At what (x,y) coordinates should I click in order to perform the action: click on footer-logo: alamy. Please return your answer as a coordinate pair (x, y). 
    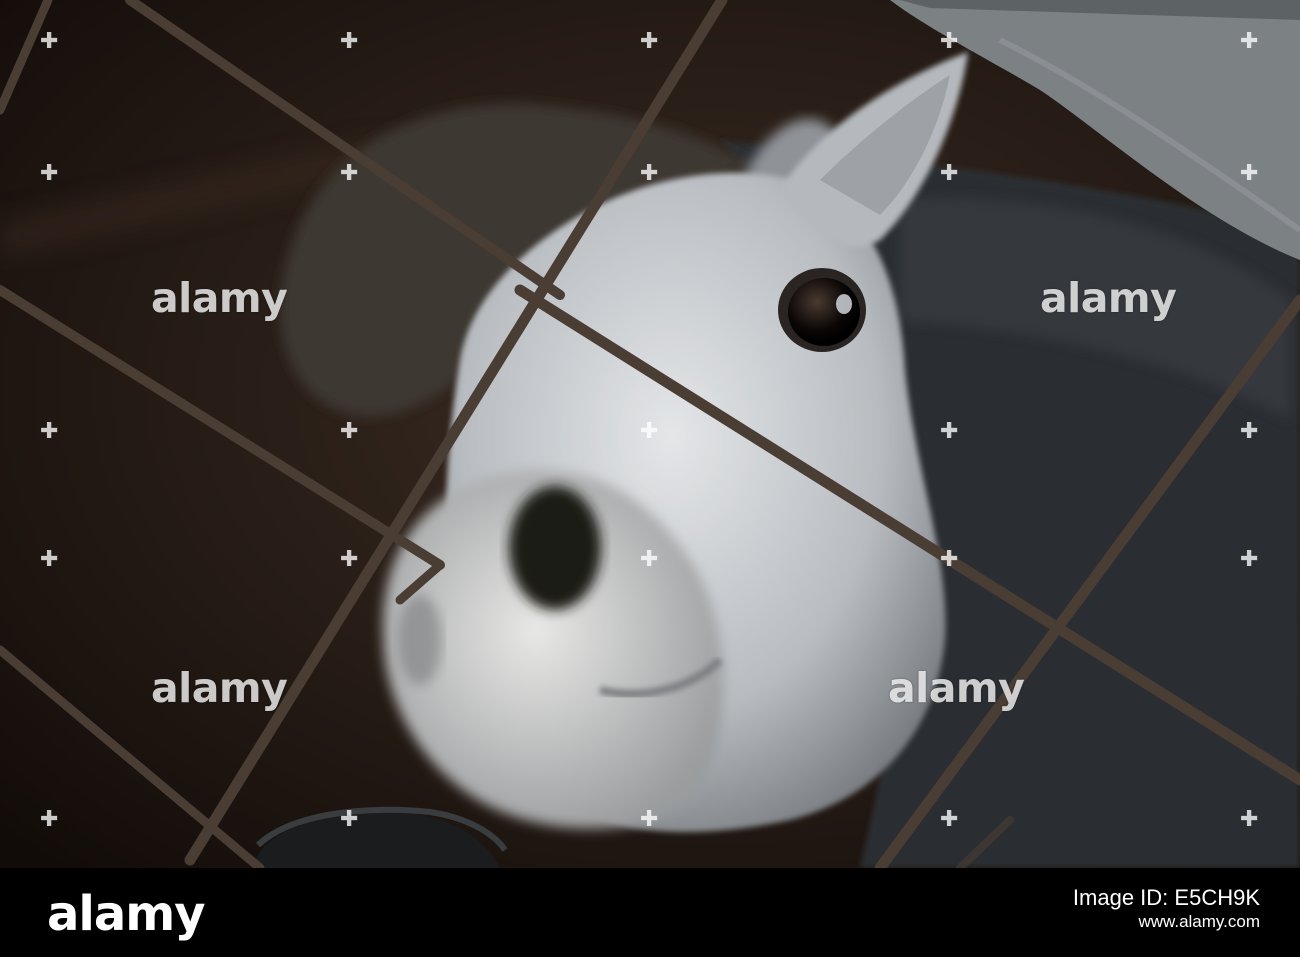
    Looking at the image, I should click on (126, 914).